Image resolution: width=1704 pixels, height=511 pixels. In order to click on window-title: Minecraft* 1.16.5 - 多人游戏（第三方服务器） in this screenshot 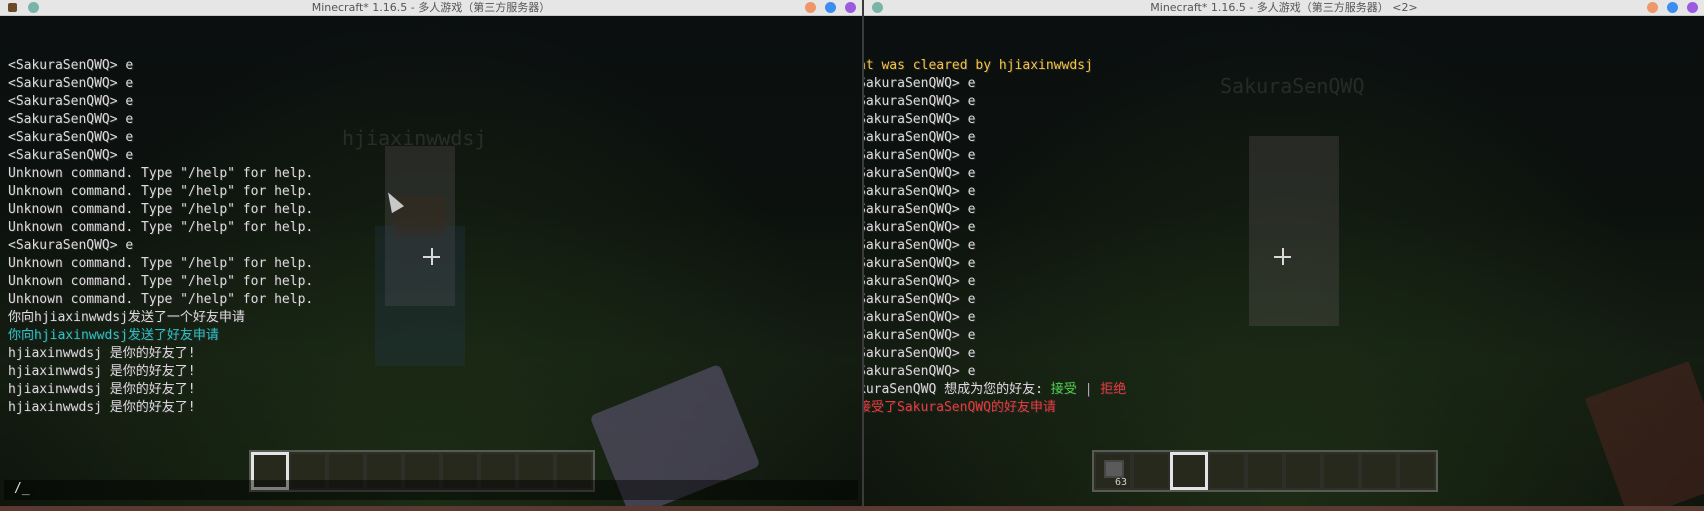, I will do `click(431, 7)`.